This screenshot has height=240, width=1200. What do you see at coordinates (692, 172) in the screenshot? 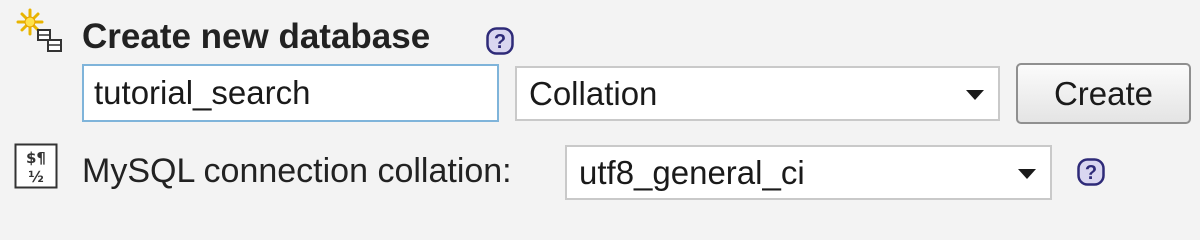
I see `connection-collation-value: utf8_general_ci` at bounding box center [692, 172].